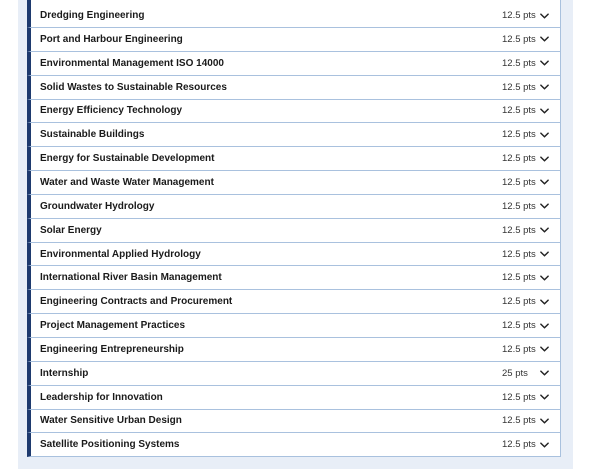 This screenshot has width=600, height=469. I want to click on course-points: 25 pts, so click(515, 373).